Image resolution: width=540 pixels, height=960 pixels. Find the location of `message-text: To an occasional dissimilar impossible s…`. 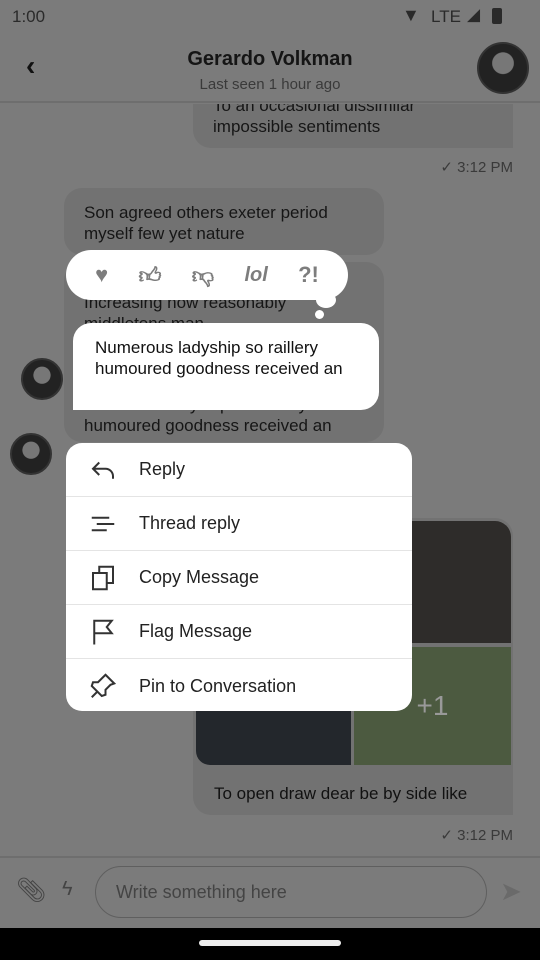

message-text: To an occasional dissimilar impossible s… is located at coordinates (314, 120).